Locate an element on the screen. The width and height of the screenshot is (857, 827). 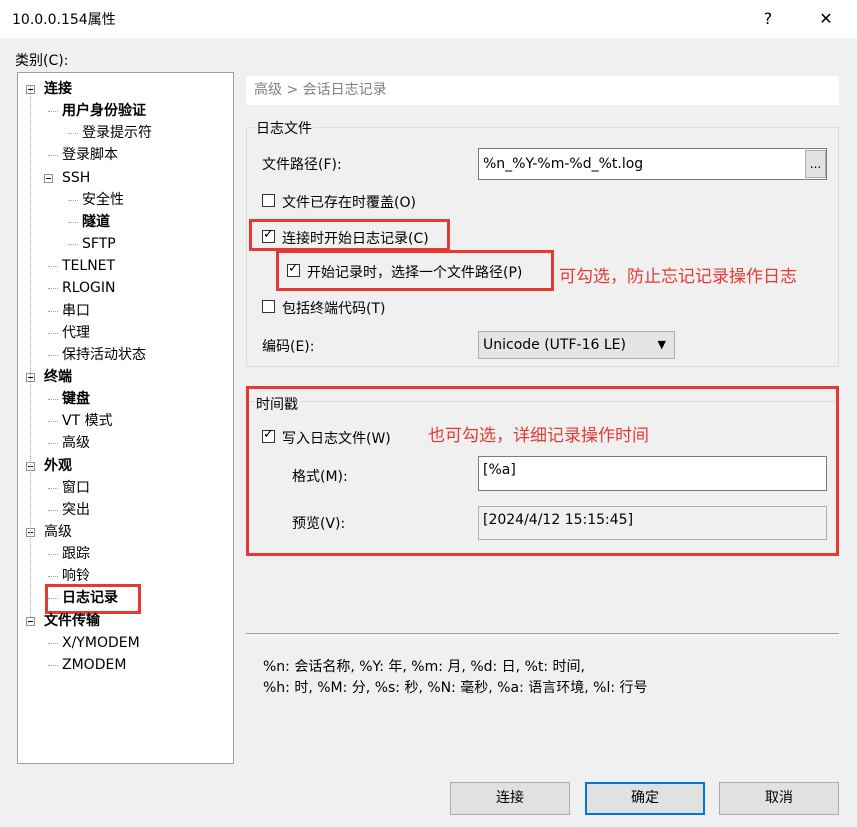
tree-item: TELNET is located at coordinates (88, 266).